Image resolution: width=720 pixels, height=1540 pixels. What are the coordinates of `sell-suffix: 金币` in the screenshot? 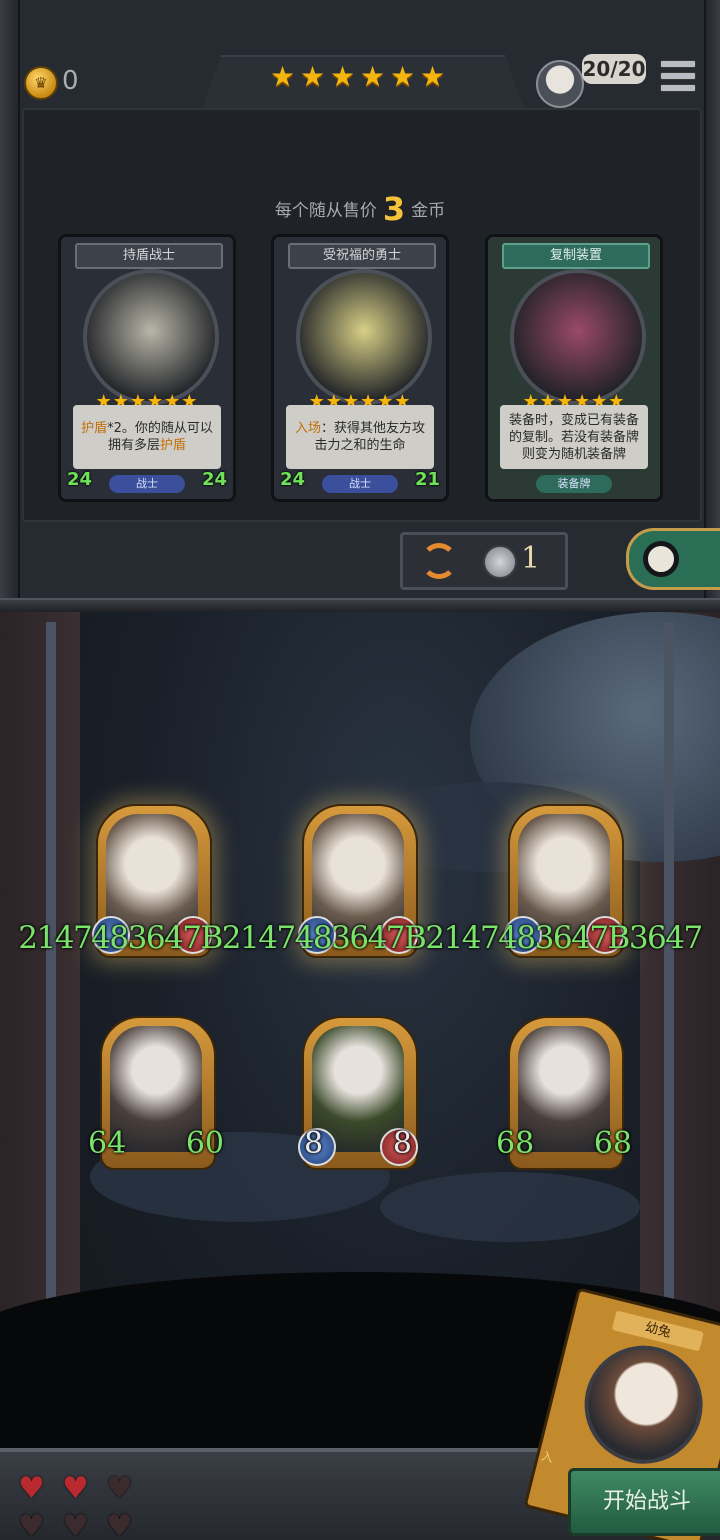 It's located at (428, 211).